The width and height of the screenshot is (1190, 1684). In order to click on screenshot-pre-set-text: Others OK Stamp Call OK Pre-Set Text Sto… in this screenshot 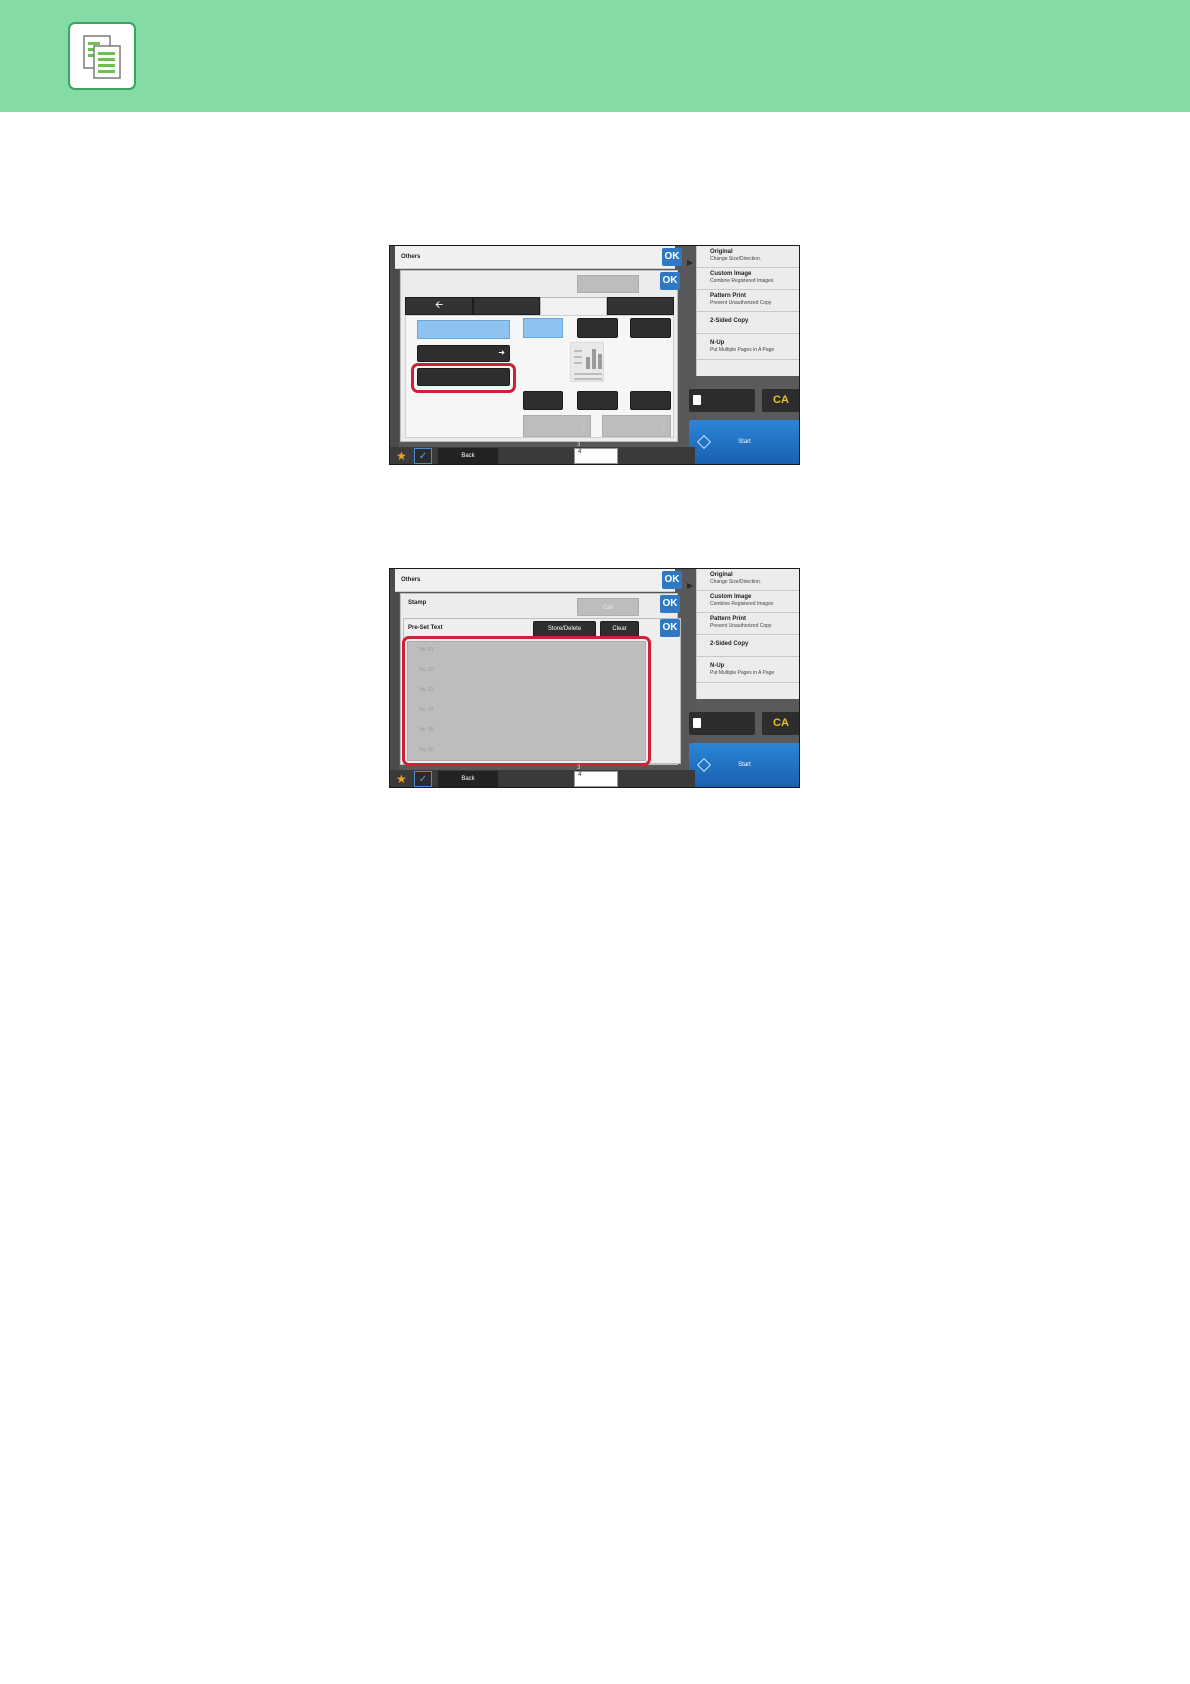, I will do `click(594, 678)`.